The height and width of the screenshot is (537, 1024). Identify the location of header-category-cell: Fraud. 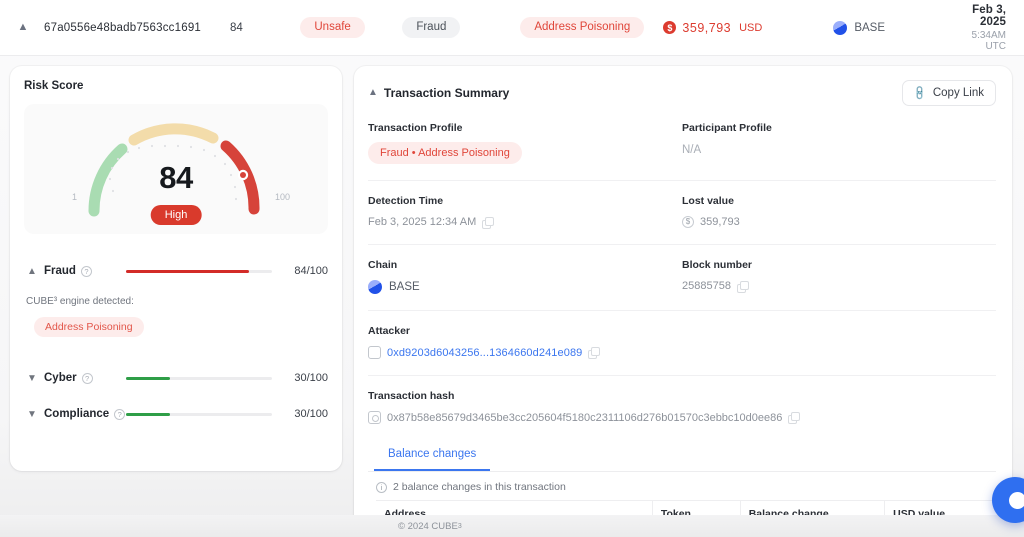
(461, 27).